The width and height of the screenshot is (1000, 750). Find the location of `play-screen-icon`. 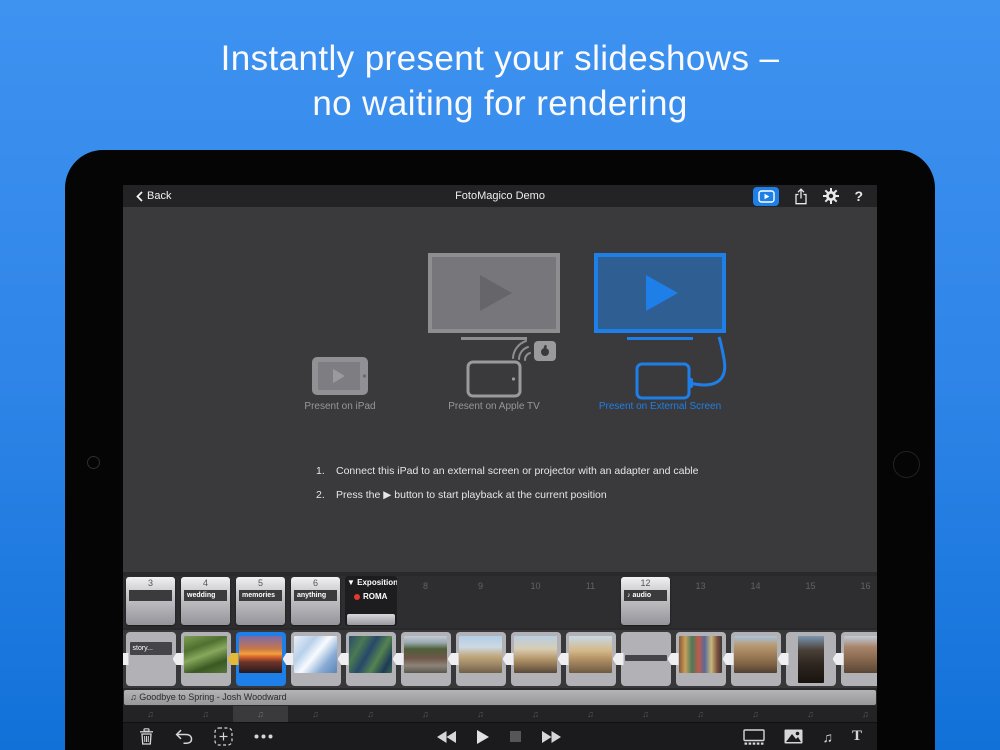

play-screen-icon is located at coordinates (766, 196).